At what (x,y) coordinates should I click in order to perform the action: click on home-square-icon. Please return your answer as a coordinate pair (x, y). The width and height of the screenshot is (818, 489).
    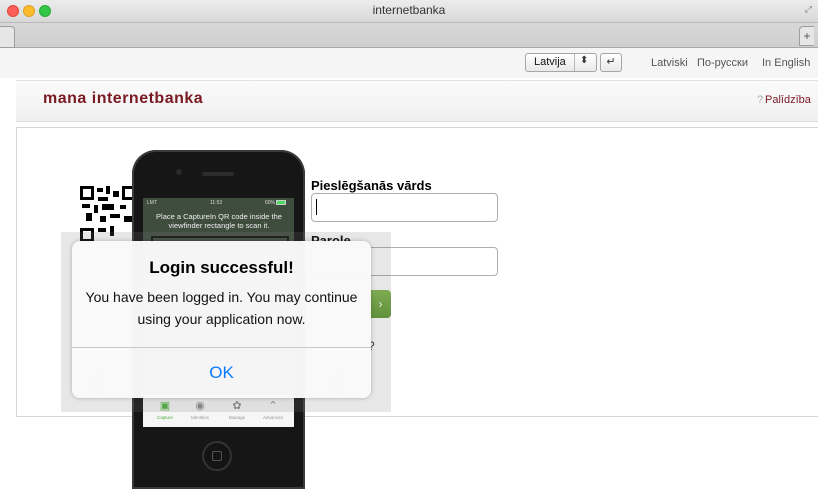
    Looking at the image, I should click on (217, 456).